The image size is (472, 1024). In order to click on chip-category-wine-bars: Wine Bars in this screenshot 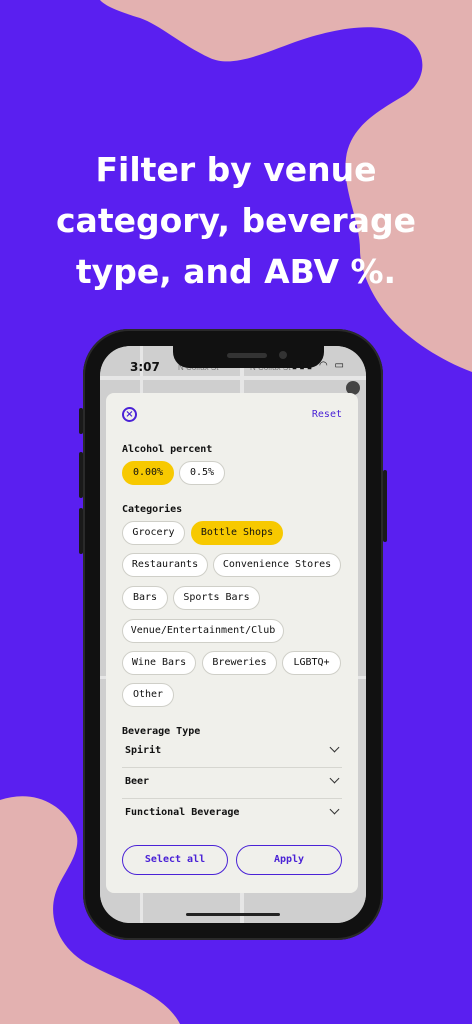, I will do `click(159, 663)`.